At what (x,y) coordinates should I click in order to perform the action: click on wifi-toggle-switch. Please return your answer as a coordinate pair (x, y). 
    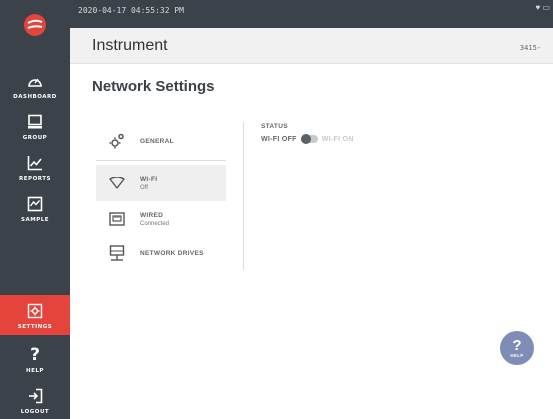
    Looking at the image, I should click on (309, 139).